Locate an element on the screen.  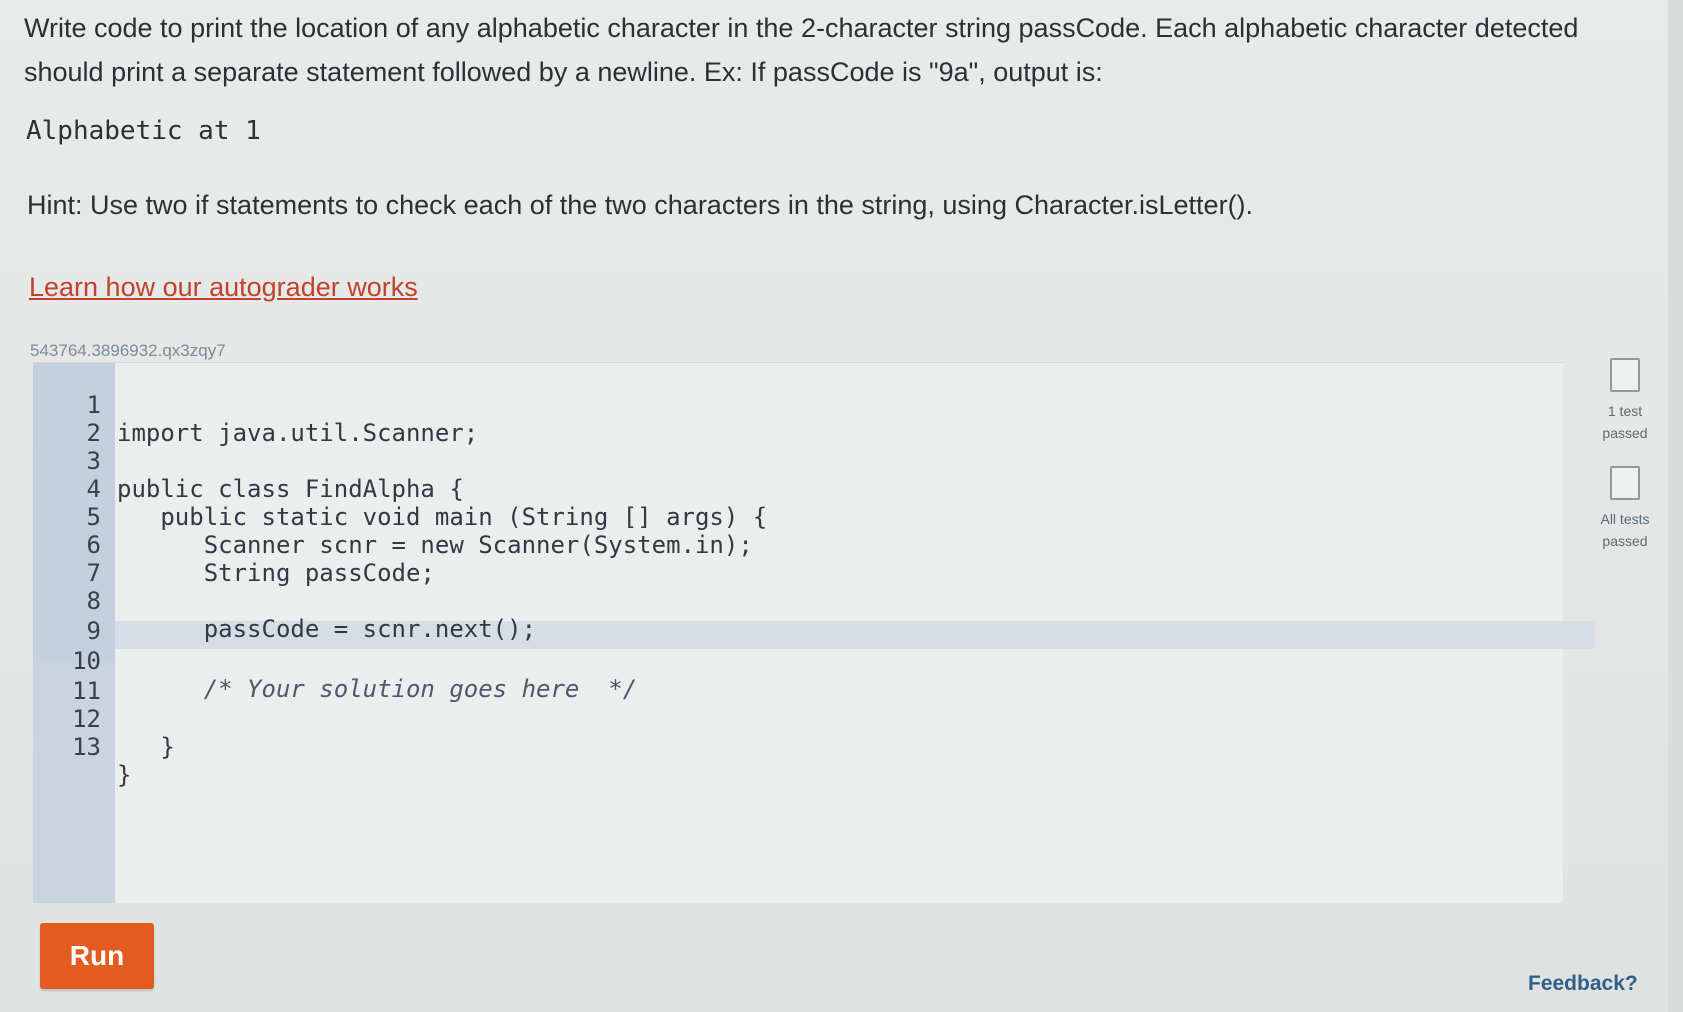
all-tests-checkbox-icon is located at coordinates (1625, 483).